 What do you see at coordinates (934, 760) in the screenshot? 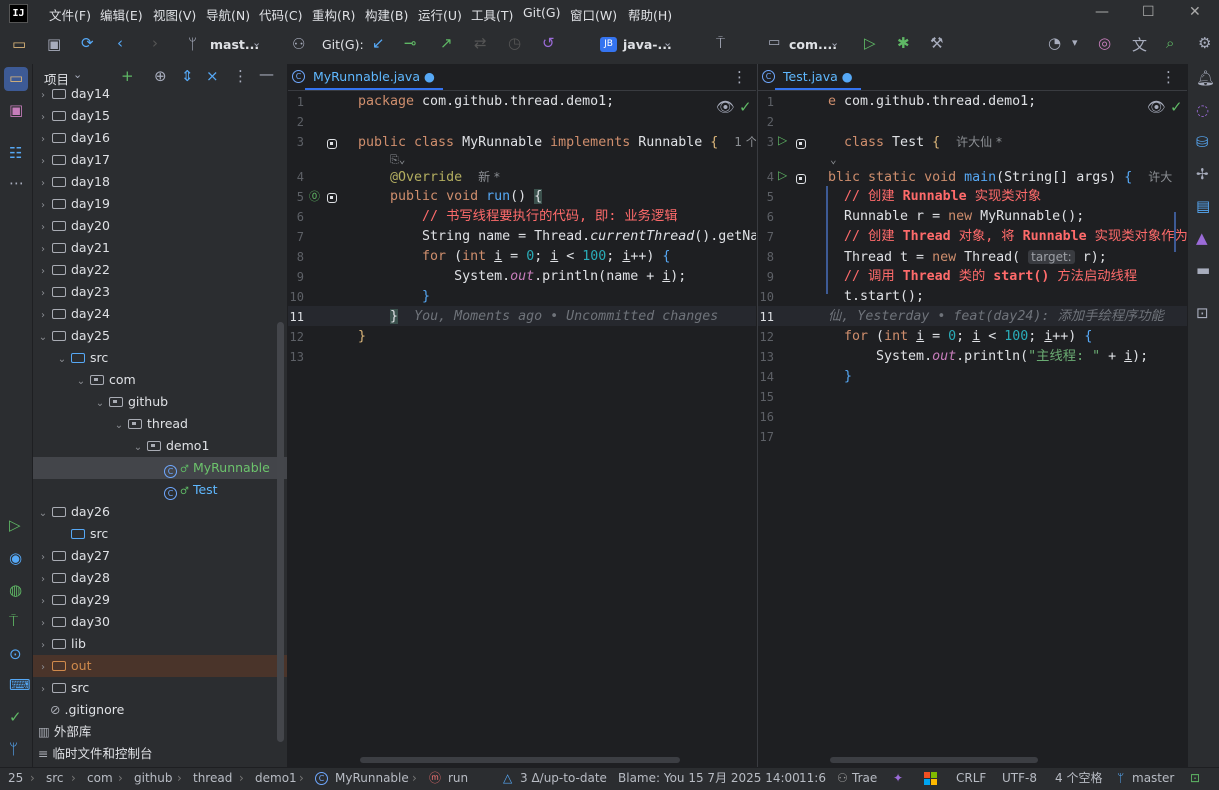
I see `h-scrollbar-right` at bounding box center [934, 760].